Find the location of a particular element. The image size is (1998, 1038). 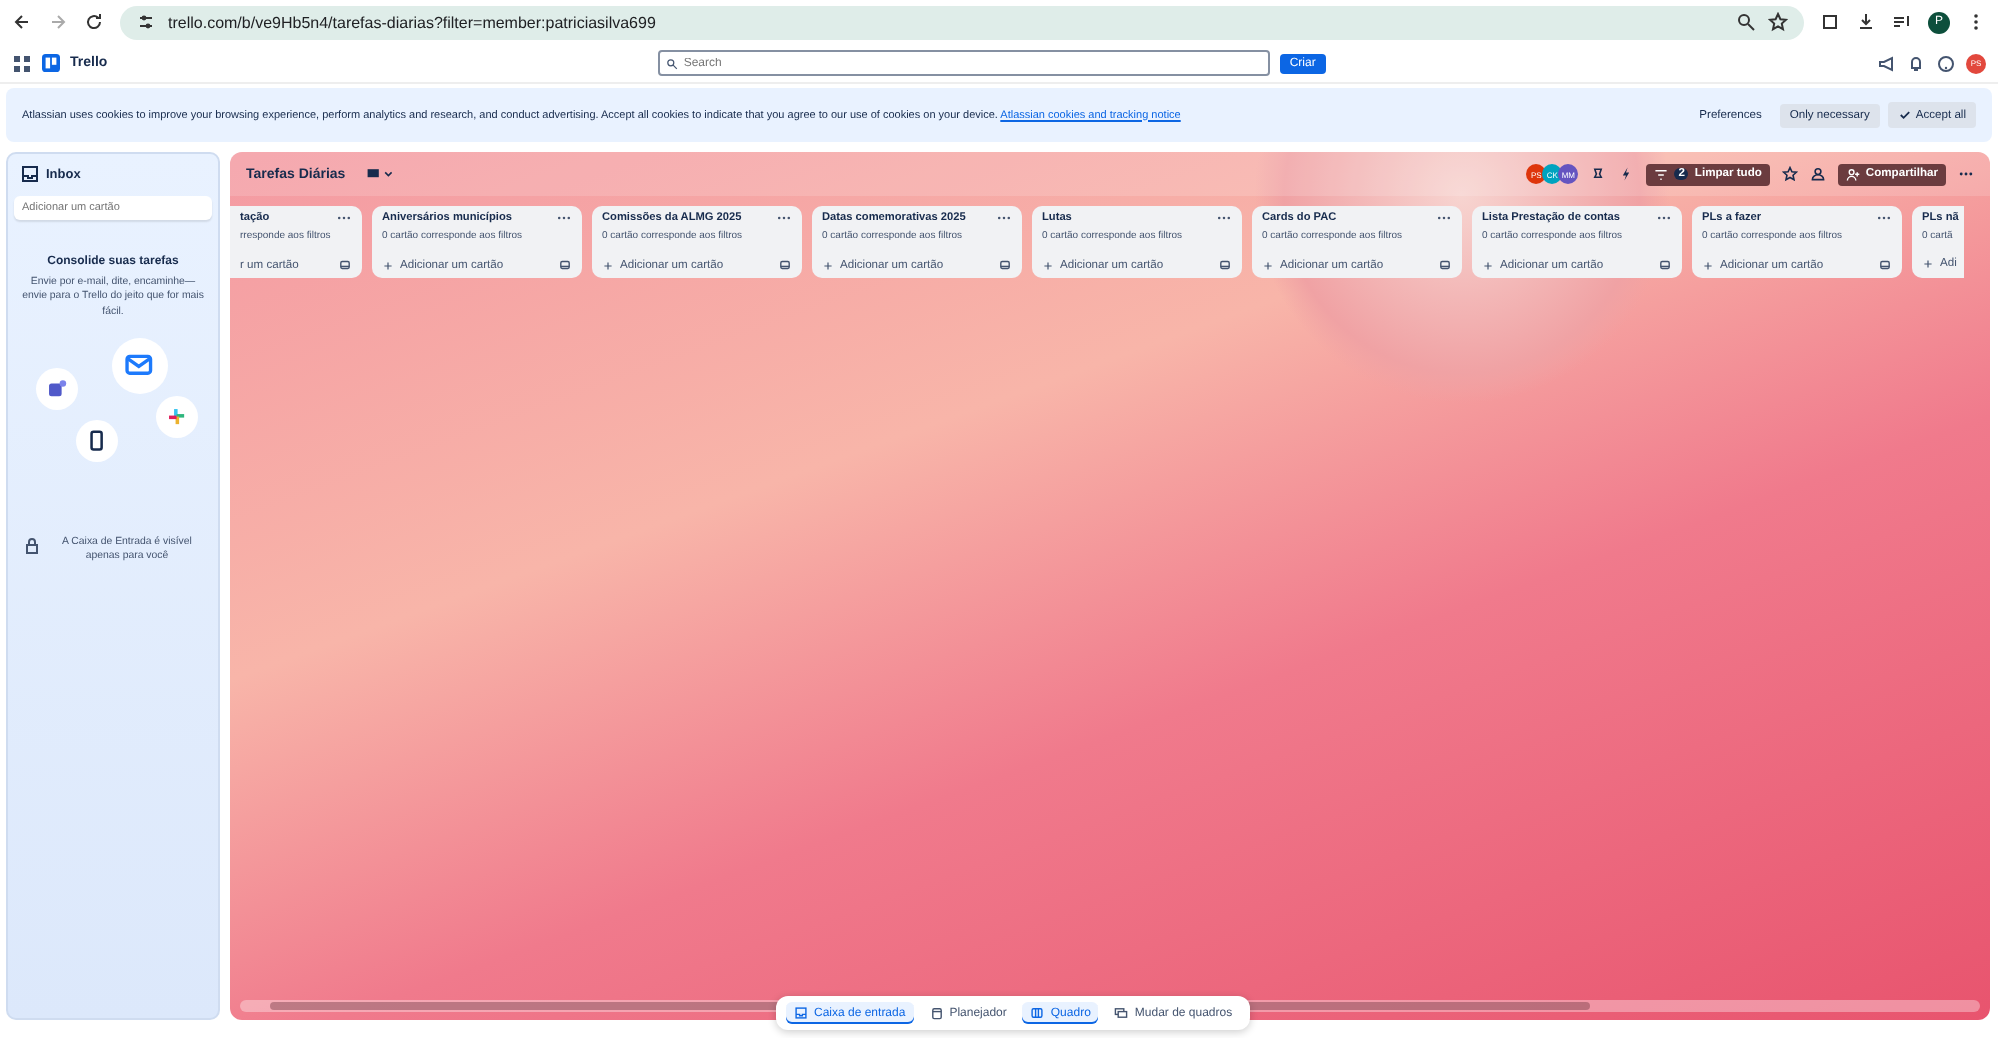

mail-icon is located at coordinates (139, 365).